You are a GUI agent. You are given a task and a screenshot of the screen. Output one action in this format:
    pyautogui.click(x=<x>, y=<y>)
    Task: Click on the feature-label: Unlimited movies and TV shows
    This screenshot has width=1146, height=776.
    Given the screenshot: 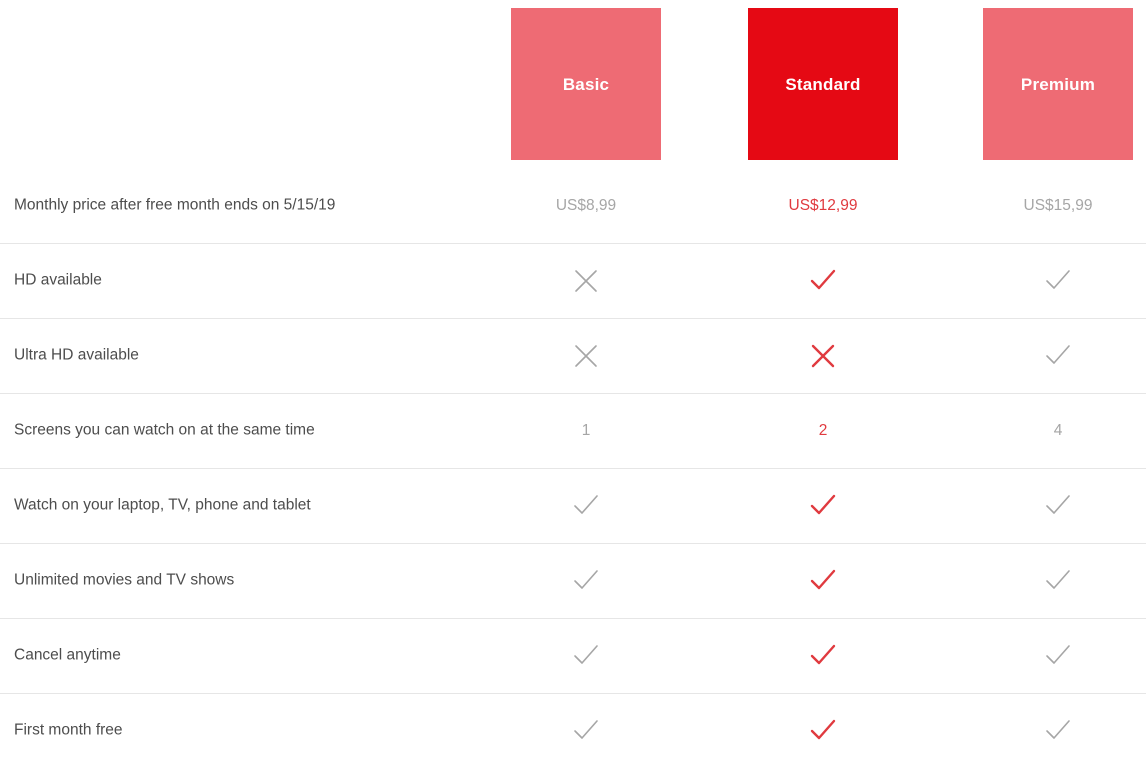 What is the action you would take?
    pyautogui.click(x=124, y=580)
    